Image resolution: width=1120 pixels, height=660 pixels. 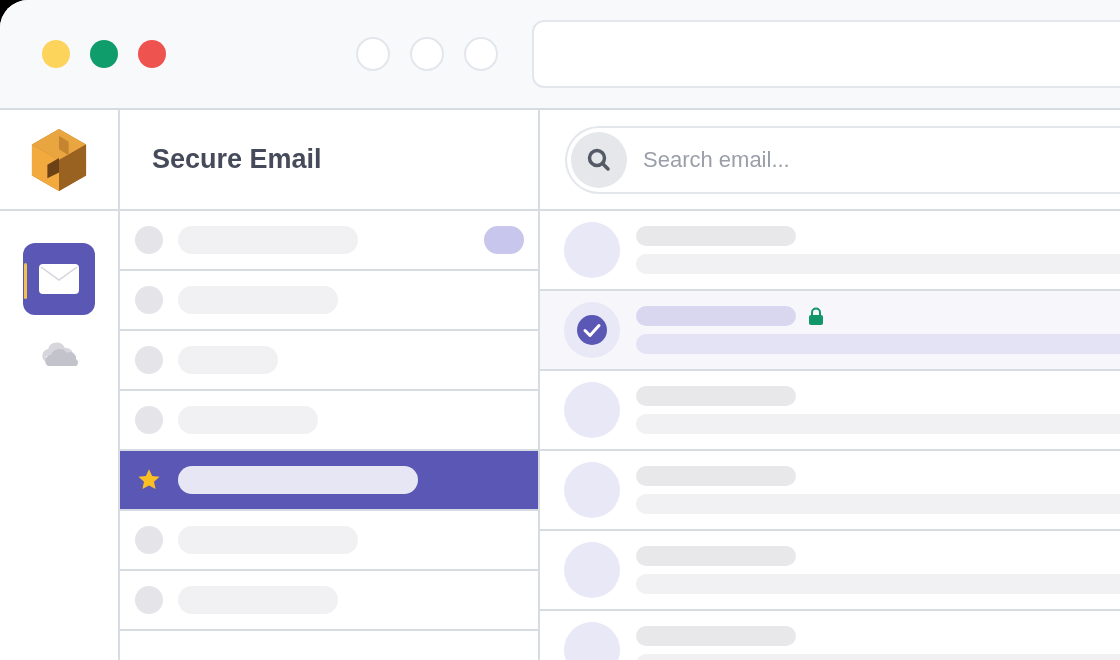 What do you see at coordinates (592, 330) in the screenshot?
I see `check-icon` at bounding box center [592, 330].